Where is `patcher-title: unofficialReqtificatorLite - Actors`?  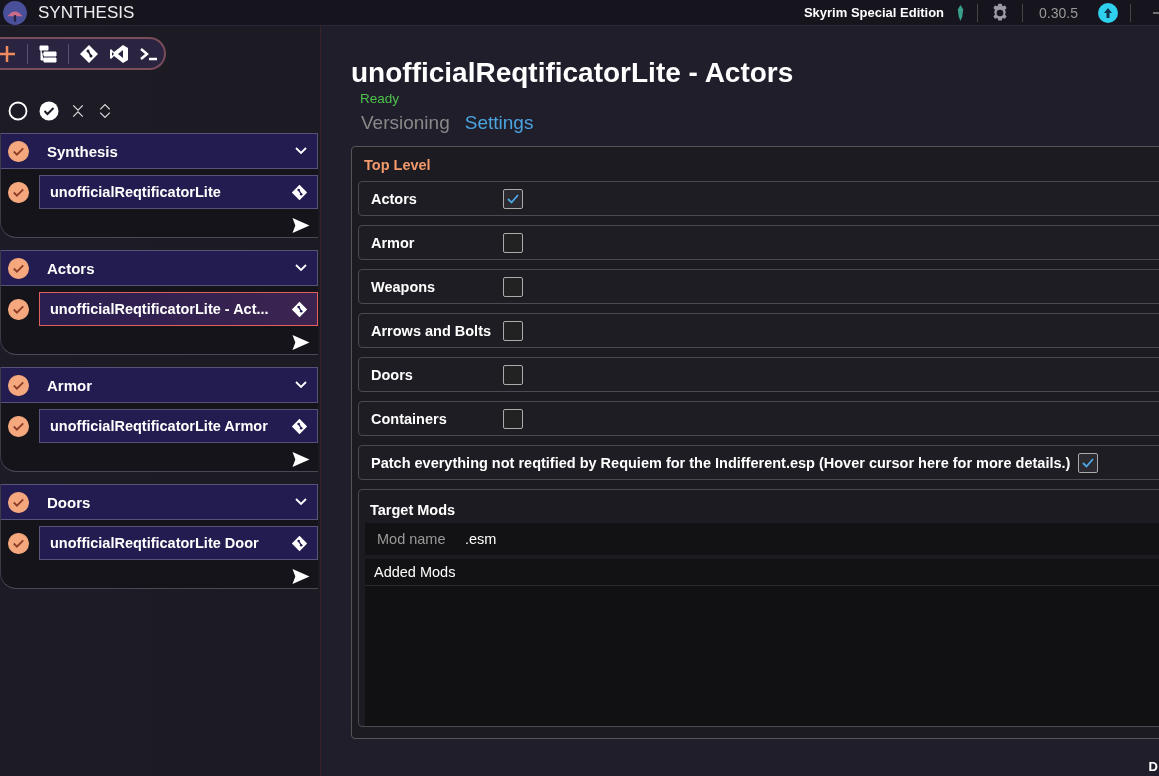
patcher-title: unofficialReqtificatorLite - Actors is located at coordinates (573, 73).